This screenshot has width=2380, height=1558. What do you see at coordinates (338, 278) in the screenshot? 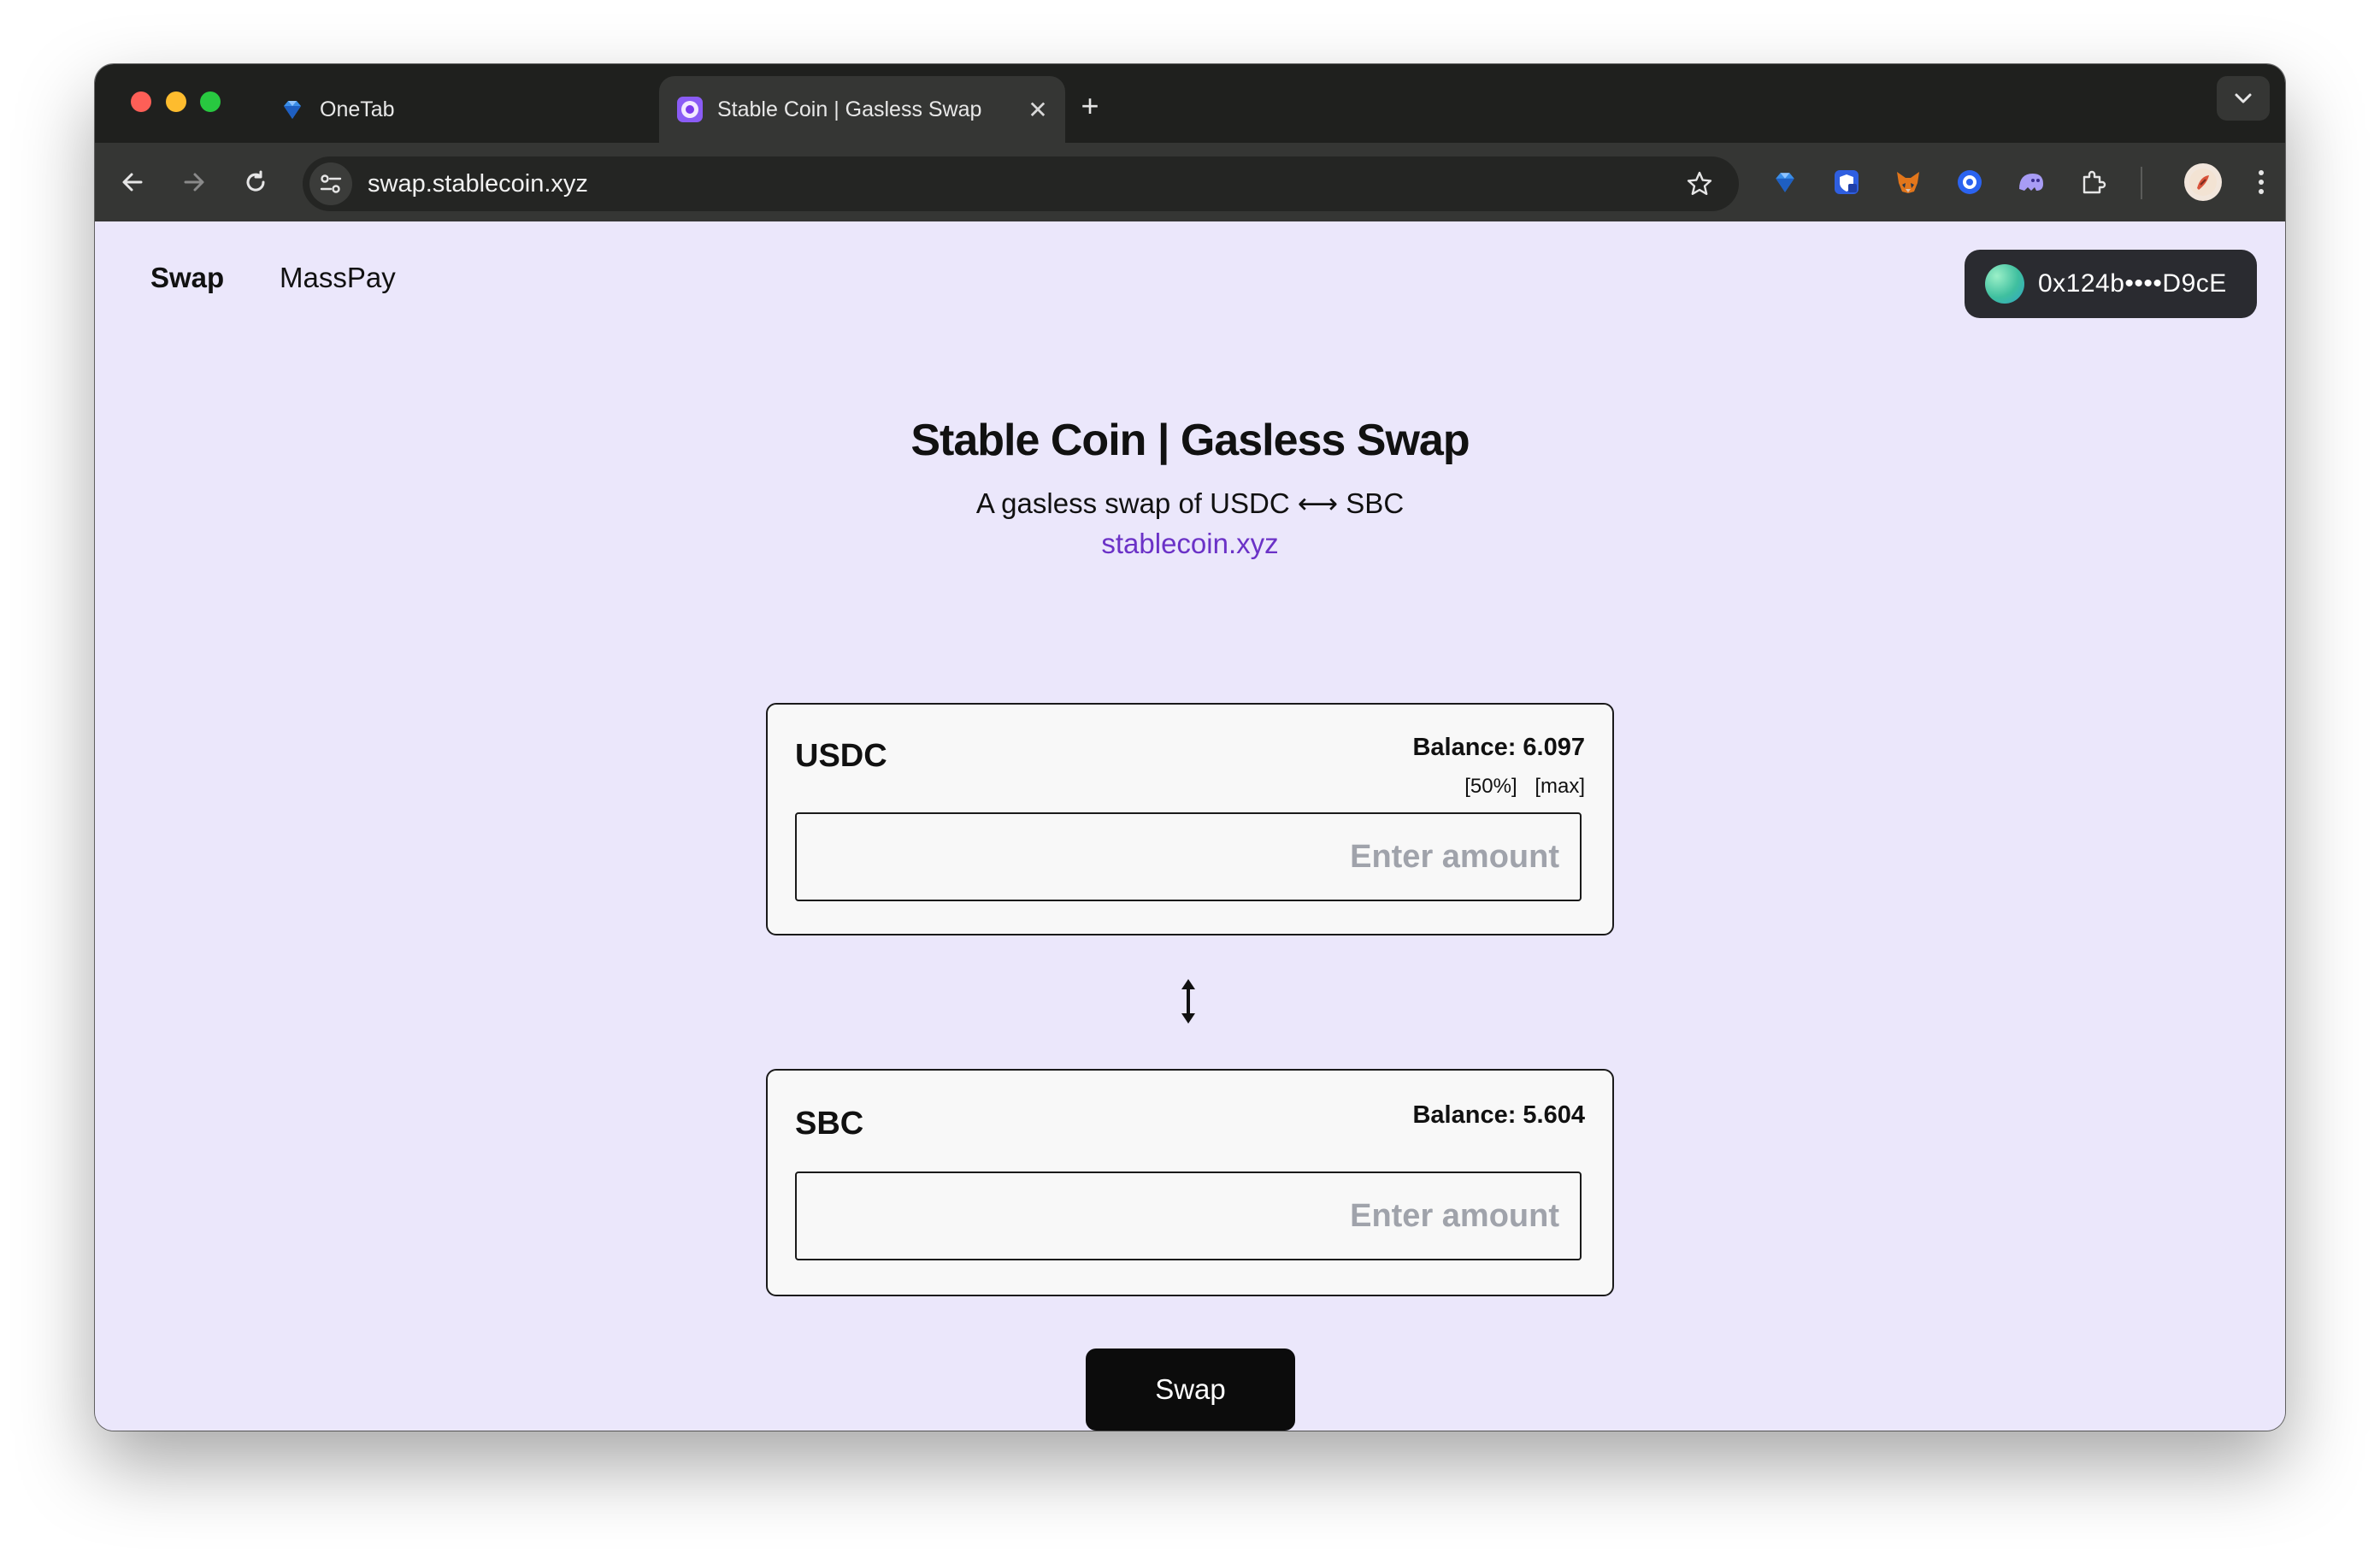
I see `nav-masspay-link: MassPay` at bounding box center [338, 278].